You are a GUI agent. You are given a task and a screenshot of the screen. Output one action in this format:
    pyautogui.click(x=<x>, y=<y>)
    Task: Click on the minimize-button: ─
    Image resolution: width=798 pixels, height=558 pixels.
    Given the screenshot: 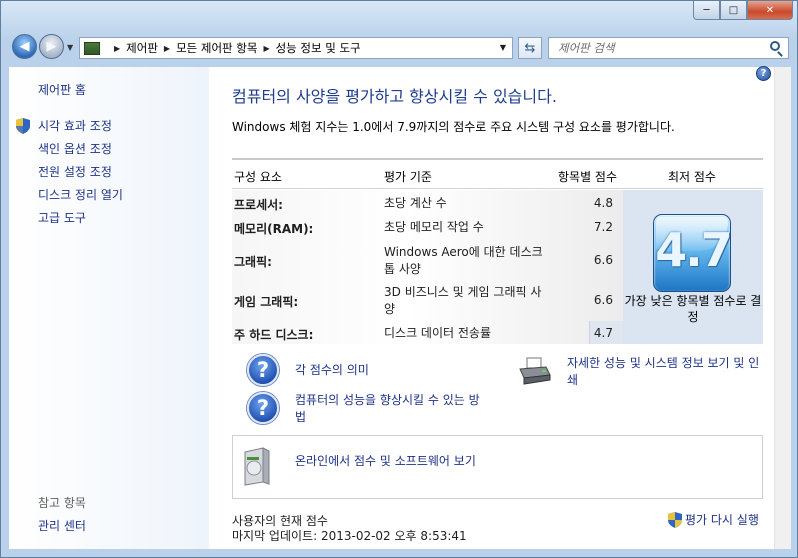 What is the action you would take?
    pyautogui.click(x=706, y=10)
    